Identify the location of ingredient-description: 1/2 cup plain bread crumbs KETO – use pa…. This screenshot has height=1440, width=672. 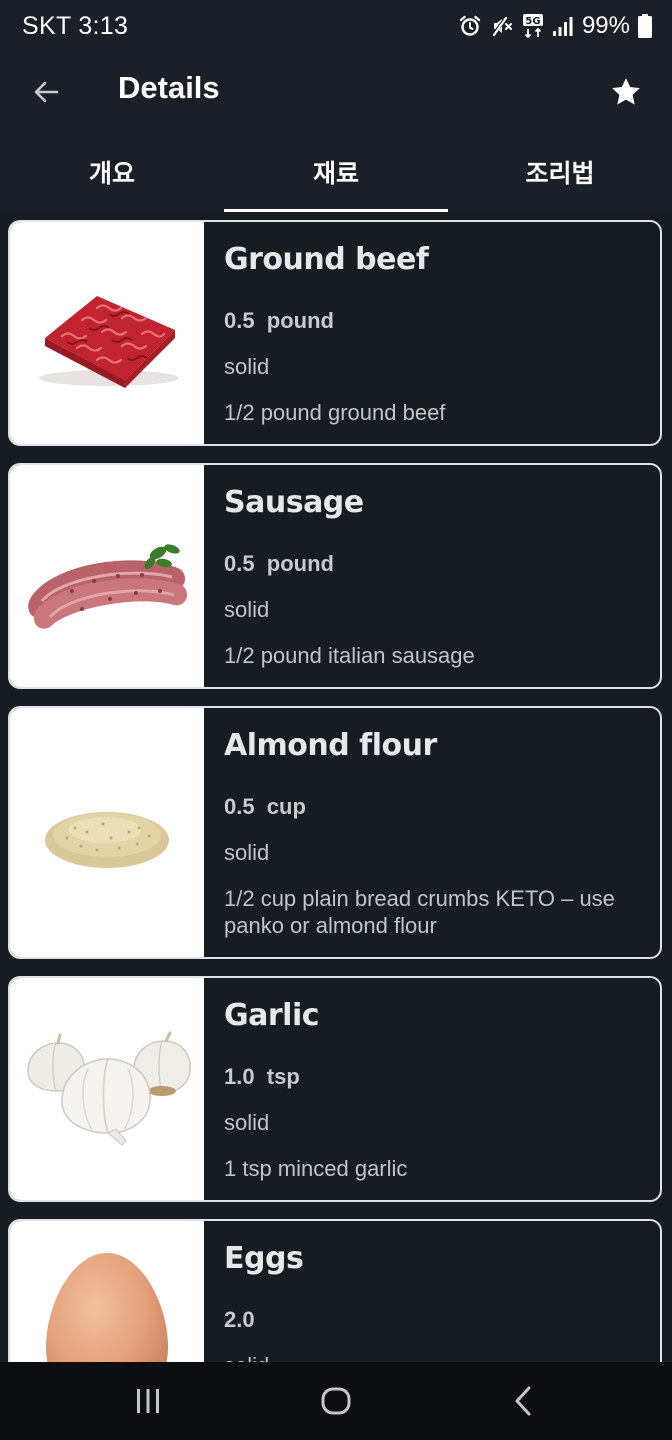
(419, 912).